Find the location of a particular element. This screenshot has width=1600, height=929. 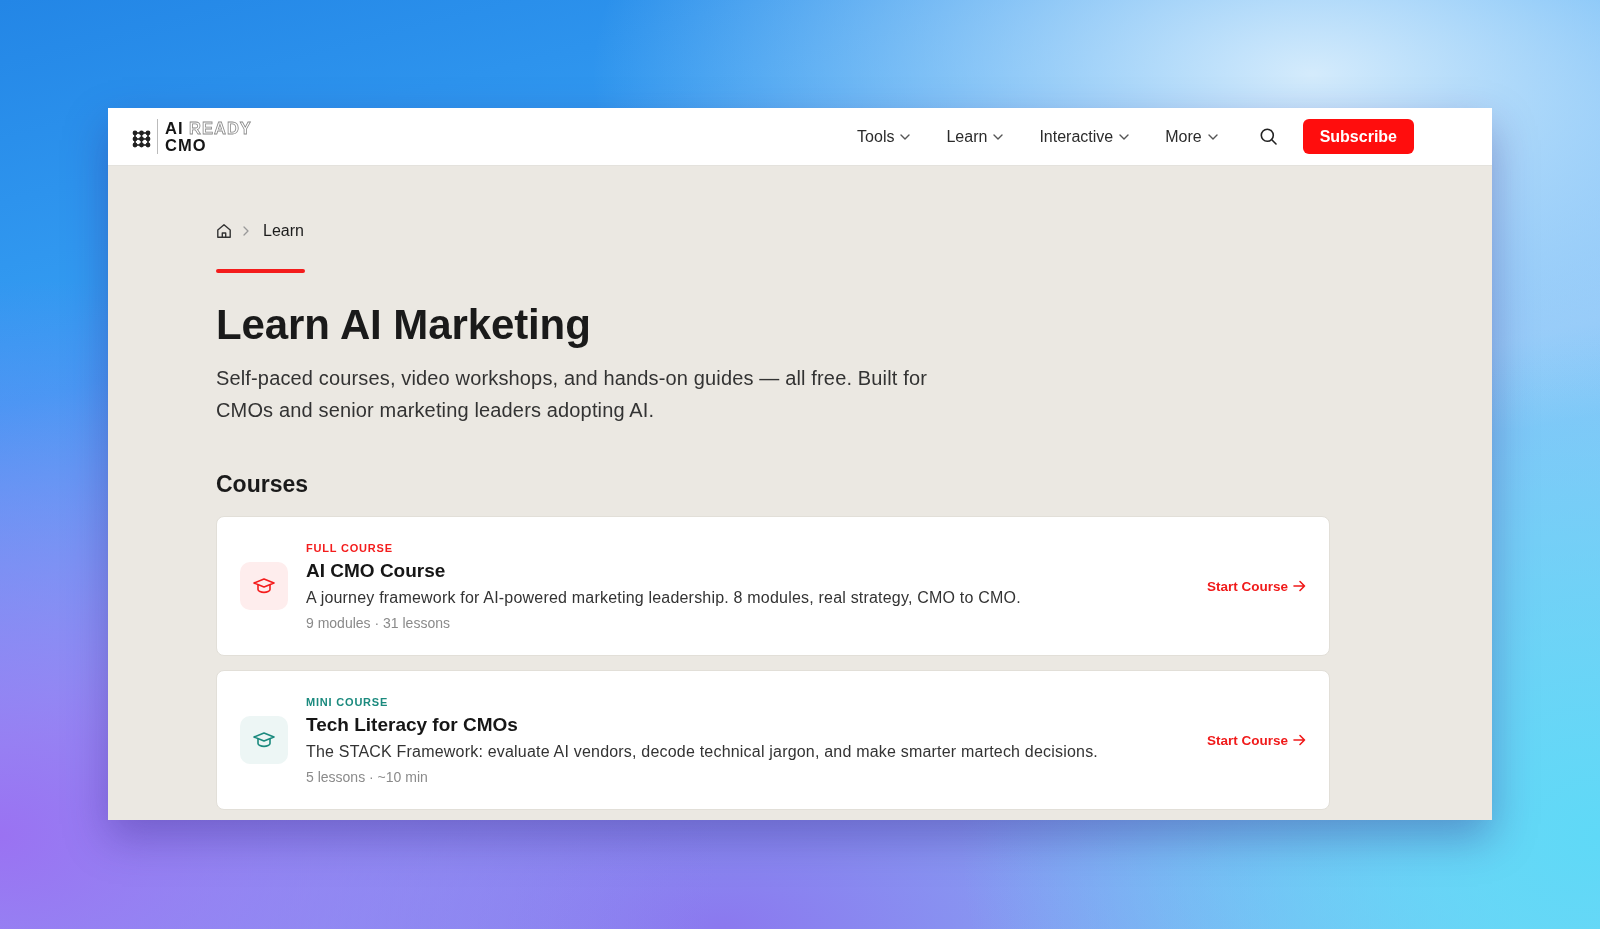

breadcrumb-current: Learn is located at coordinates (283, 231).